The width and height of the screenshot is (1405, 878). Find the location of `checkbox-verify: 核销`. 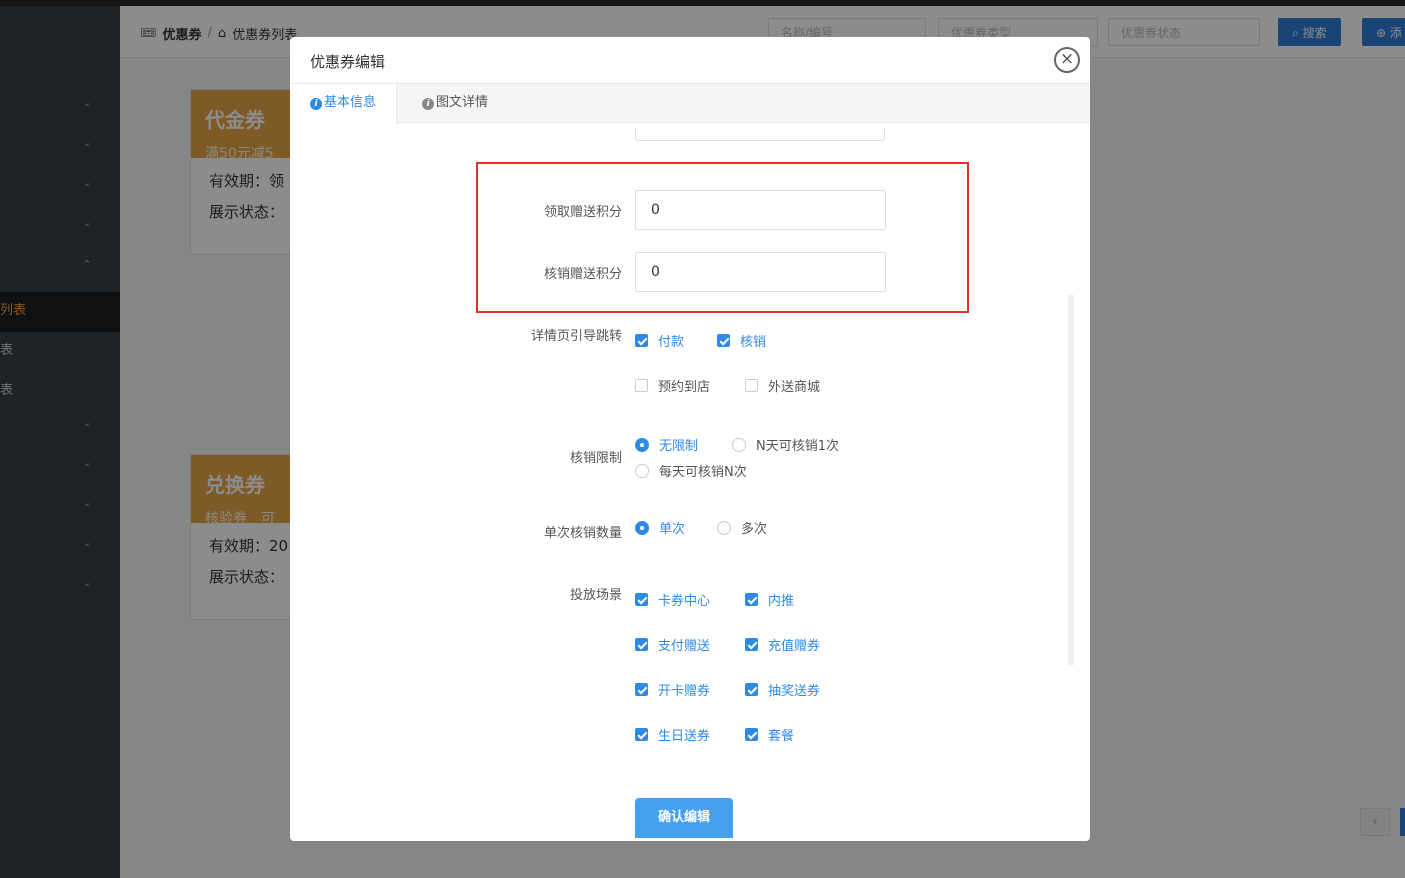

checkbox-verify: 核销 is located at coordinates (741, 340).